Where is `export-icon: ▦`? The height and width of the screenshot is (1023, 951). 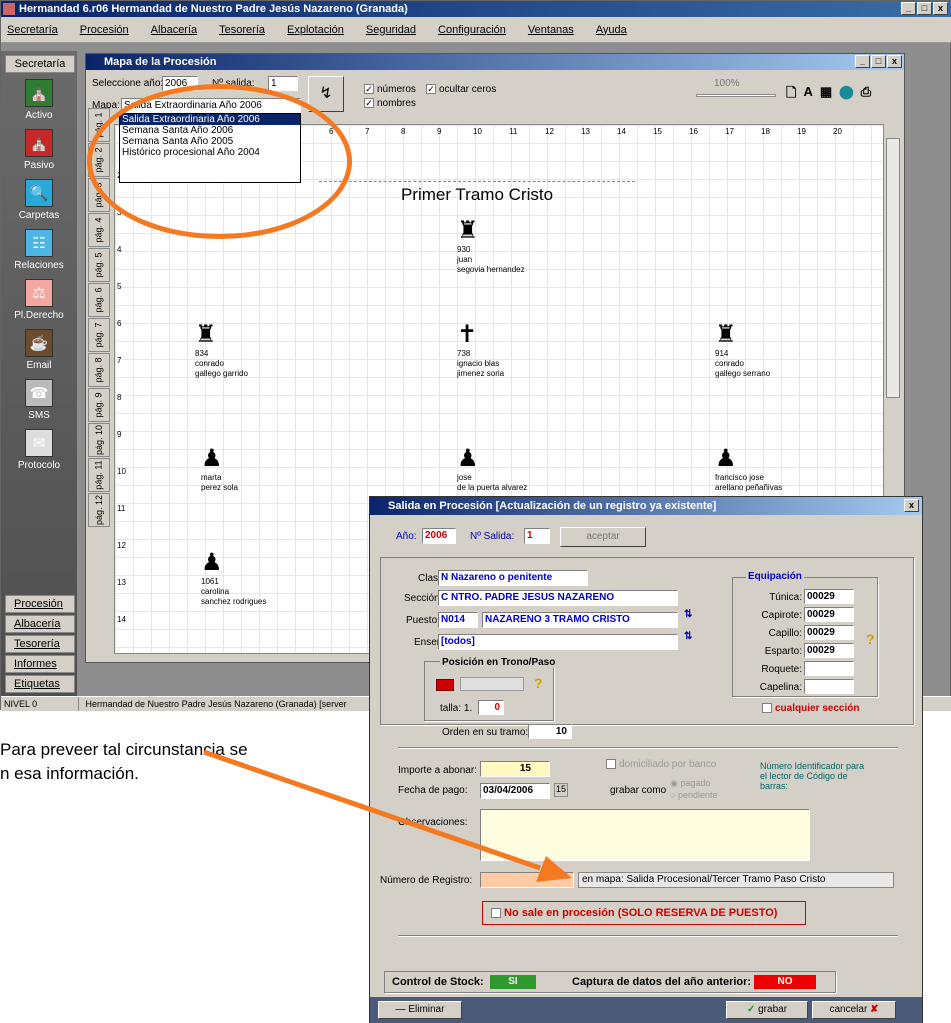 export-icon: ▦ is located at coordinates (826, 95).